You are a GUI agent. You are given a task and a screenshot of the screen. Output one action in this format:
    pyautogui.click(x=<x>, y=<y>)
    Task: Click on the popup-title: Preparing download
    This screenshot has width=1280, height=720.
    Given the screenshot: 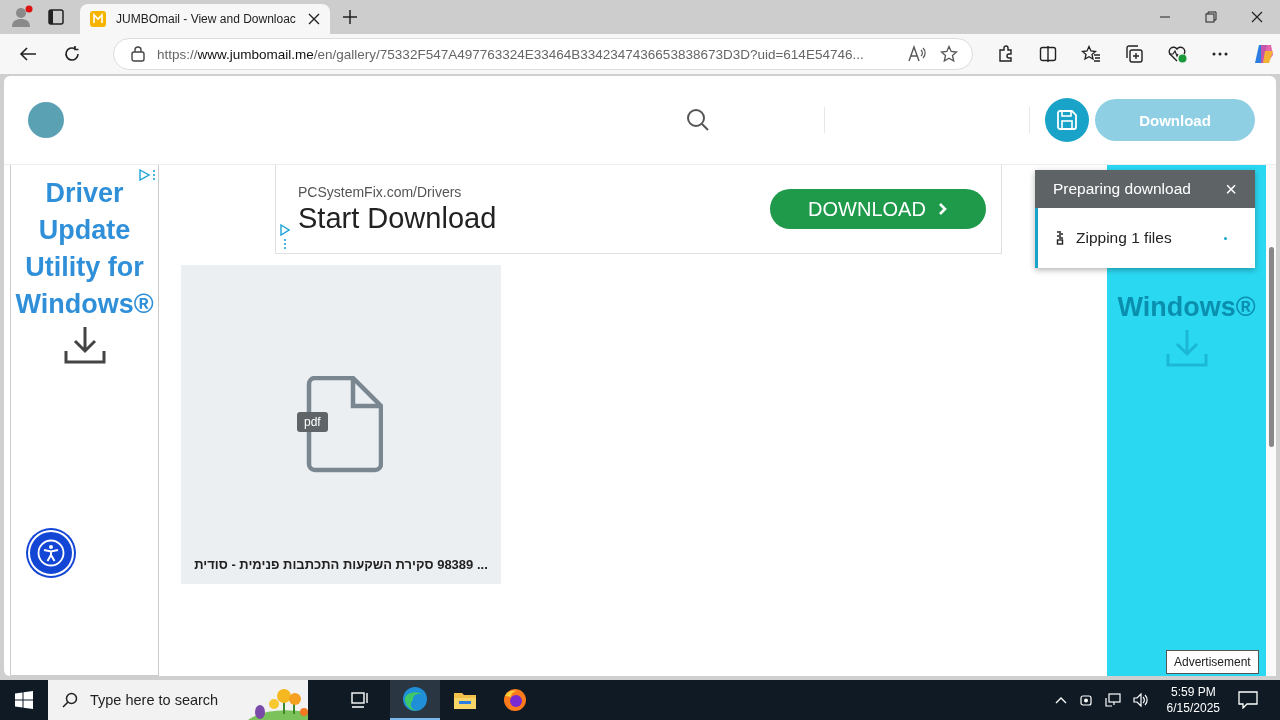 What is the action you would take?
    pyautogui.click(x=1122, y=189)
    